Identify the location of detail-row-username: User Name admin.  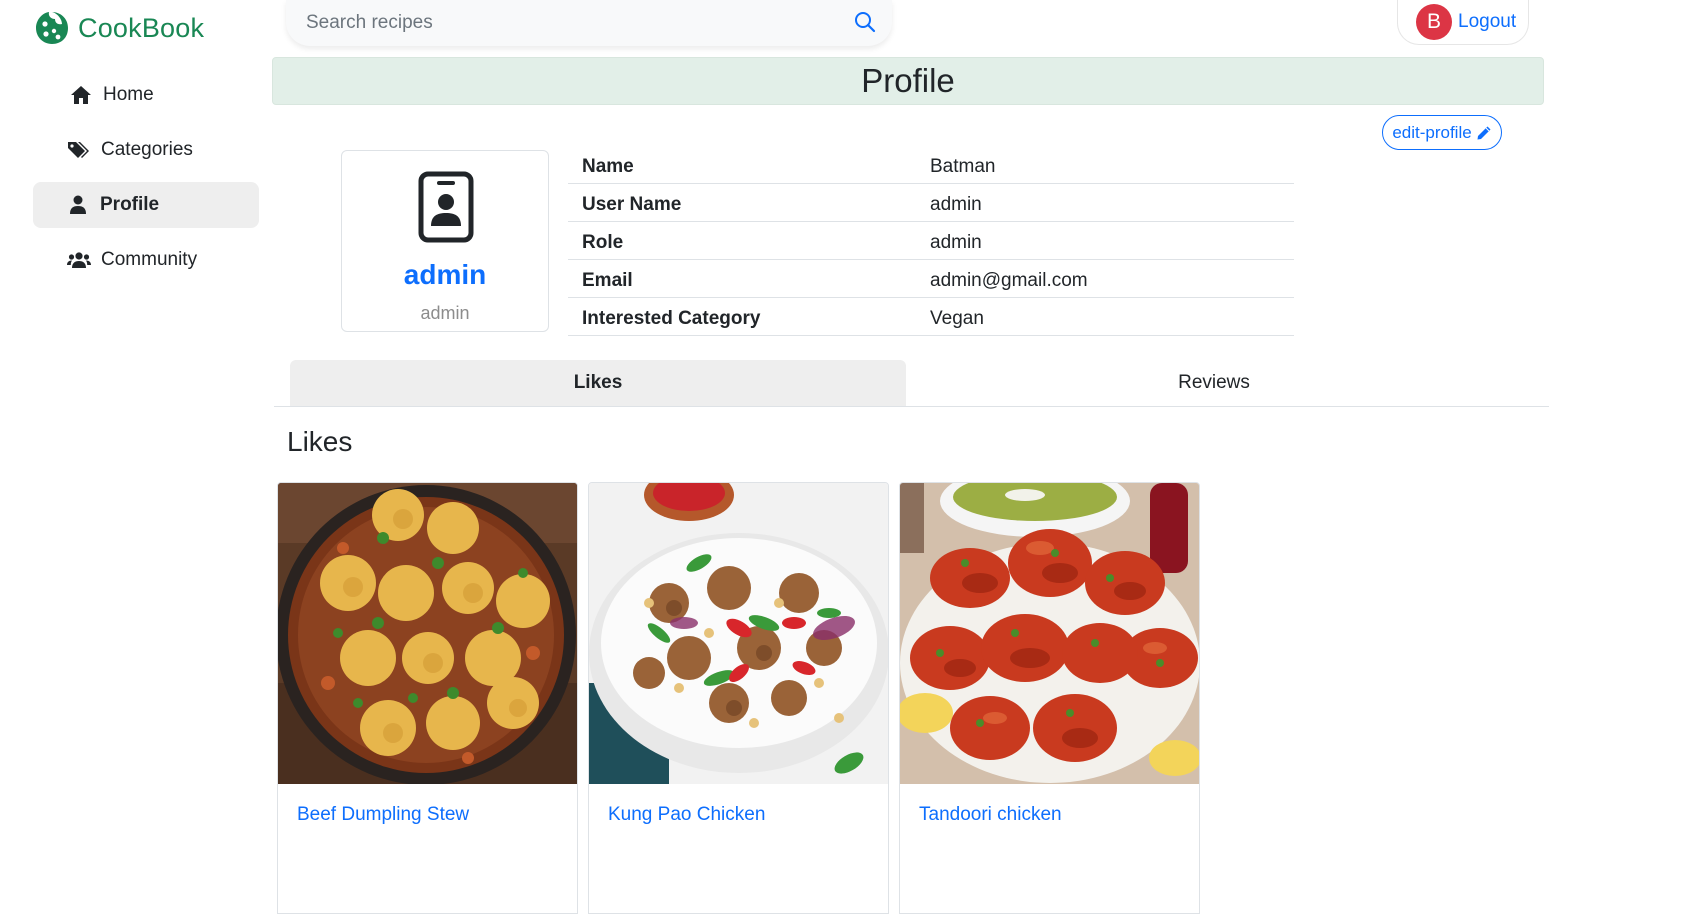
(931, 203).